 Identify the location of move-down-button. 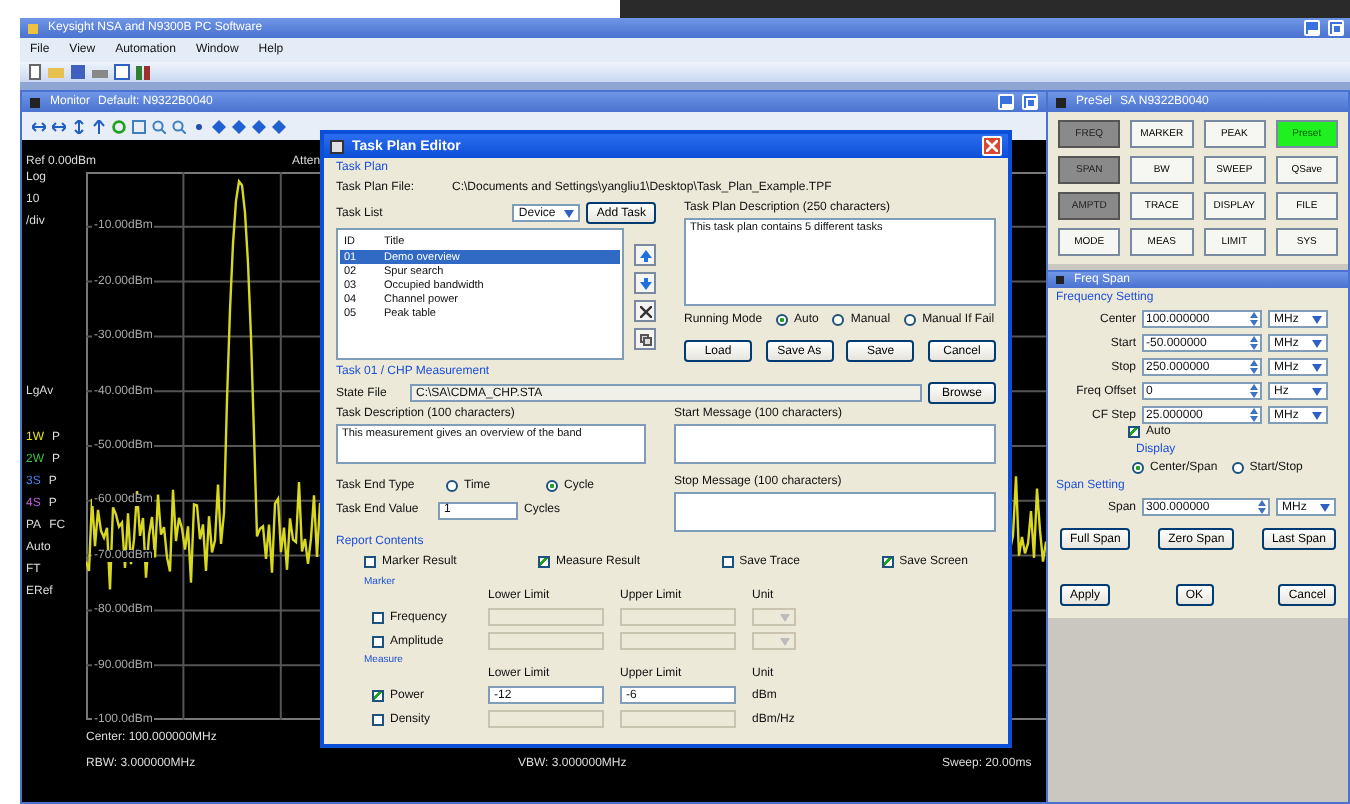
(645, 283).